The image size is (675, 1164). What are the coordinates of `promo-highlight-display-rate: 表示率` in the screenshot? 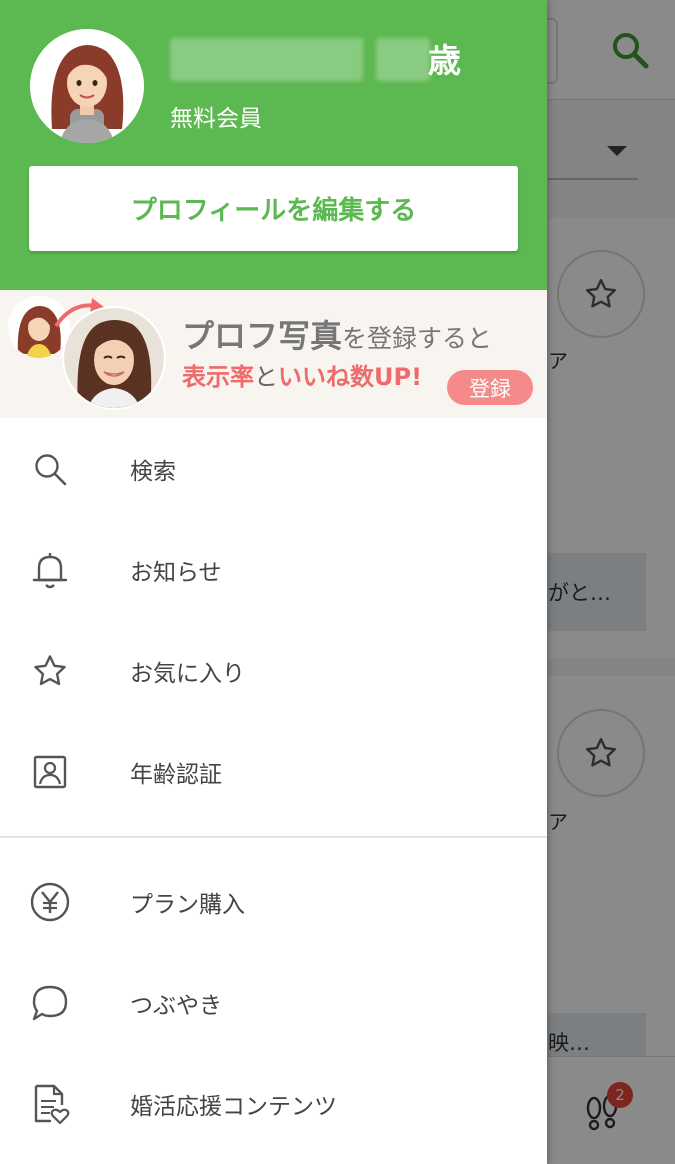 It's located at (218, 377).